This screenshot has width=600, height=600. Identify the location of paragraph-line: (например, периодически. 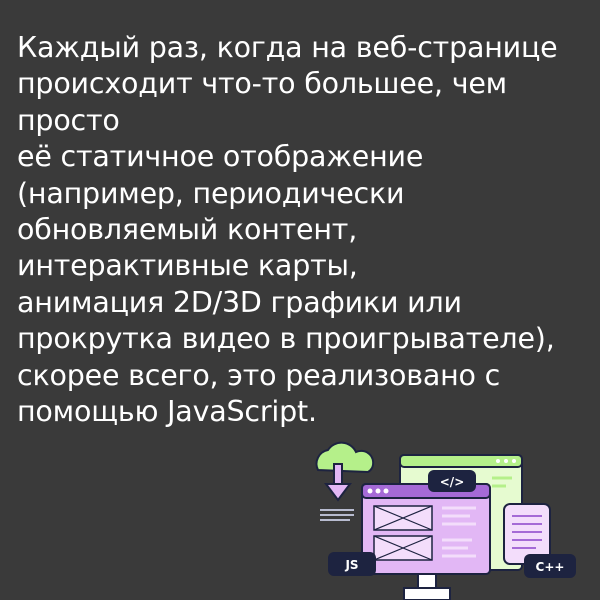
(211, 193).